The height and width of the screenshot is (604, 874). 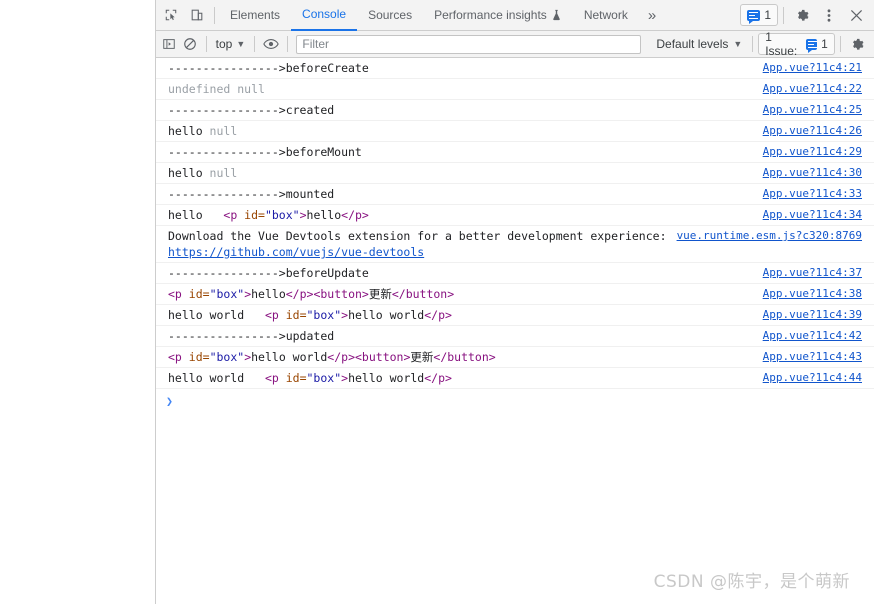 What do you see at coordinates (754, 16) in the screenshot?
I see `issue-bubble-icon` at bounding box center [754, 16].